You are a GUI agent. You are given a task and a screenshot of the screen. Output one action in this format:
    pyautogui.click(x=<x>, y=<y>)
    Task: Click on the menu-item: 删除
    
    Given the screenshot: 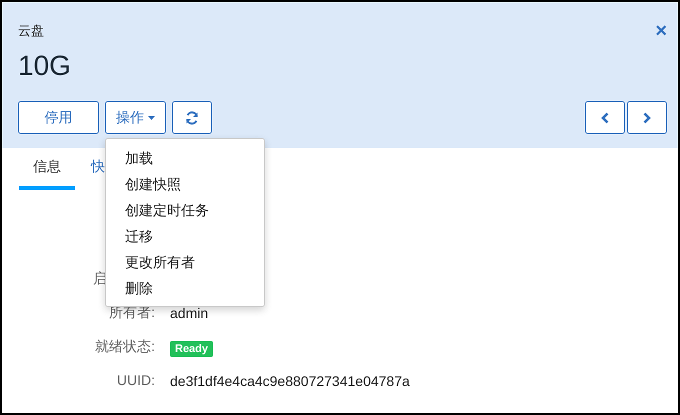 What is the action you would take?
    pyautogui.click(x=185, y=288)
    